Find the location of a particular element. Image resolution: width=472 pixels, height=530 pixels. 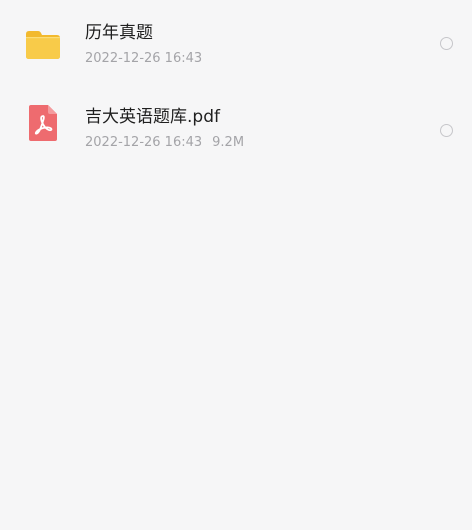

folder-icon is located at coordinates (43, 45).